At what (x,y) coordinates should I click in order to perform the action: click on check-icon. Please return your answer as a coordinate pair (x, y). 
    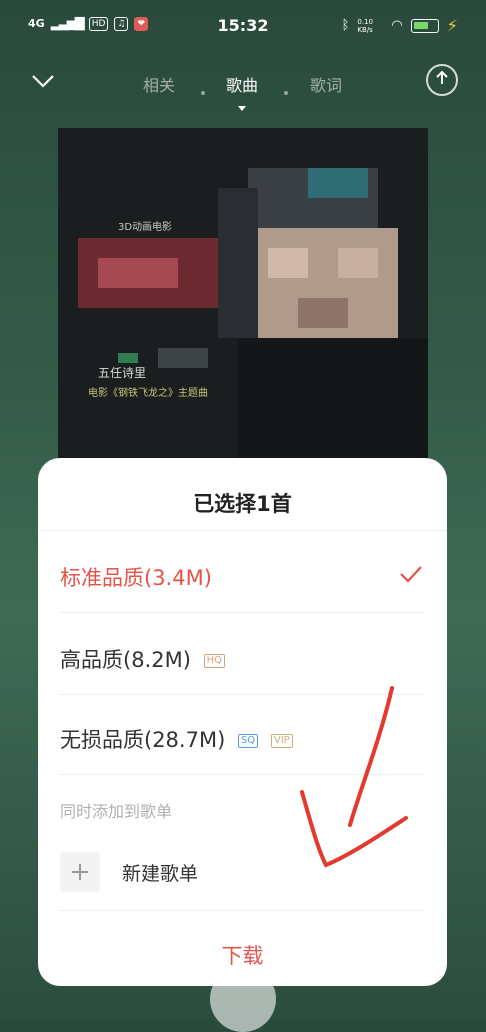
    Looking at the image, I should click on (411, 574).